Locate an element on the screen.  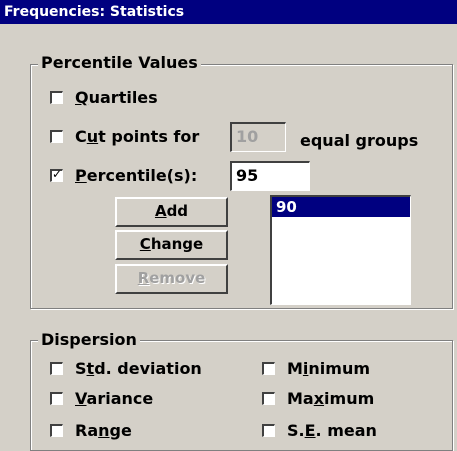
variance-checkbox is located at coordinates (56, 398).